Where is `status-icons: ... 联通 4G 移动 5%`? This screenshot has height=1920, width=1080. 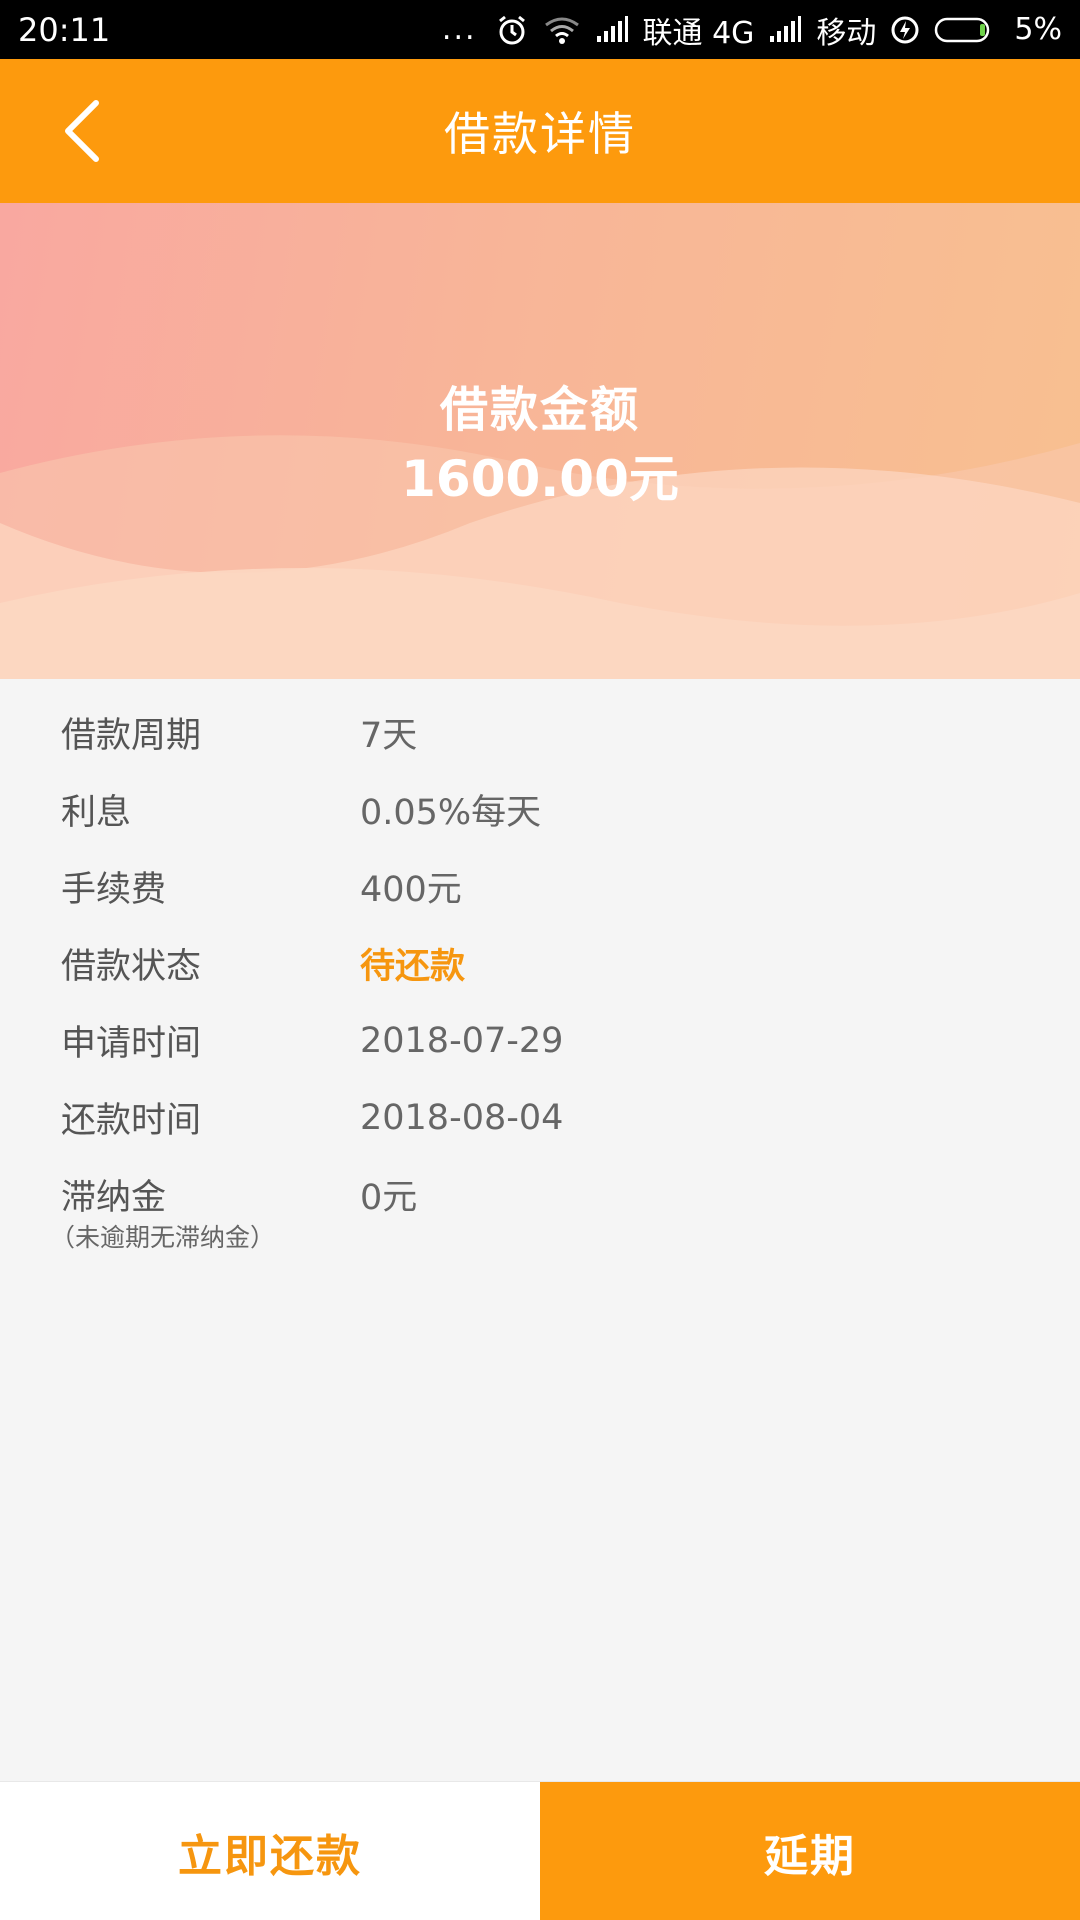
status-icons: ... 联通 4G 移动 5% is located at coordinates (752, 30).